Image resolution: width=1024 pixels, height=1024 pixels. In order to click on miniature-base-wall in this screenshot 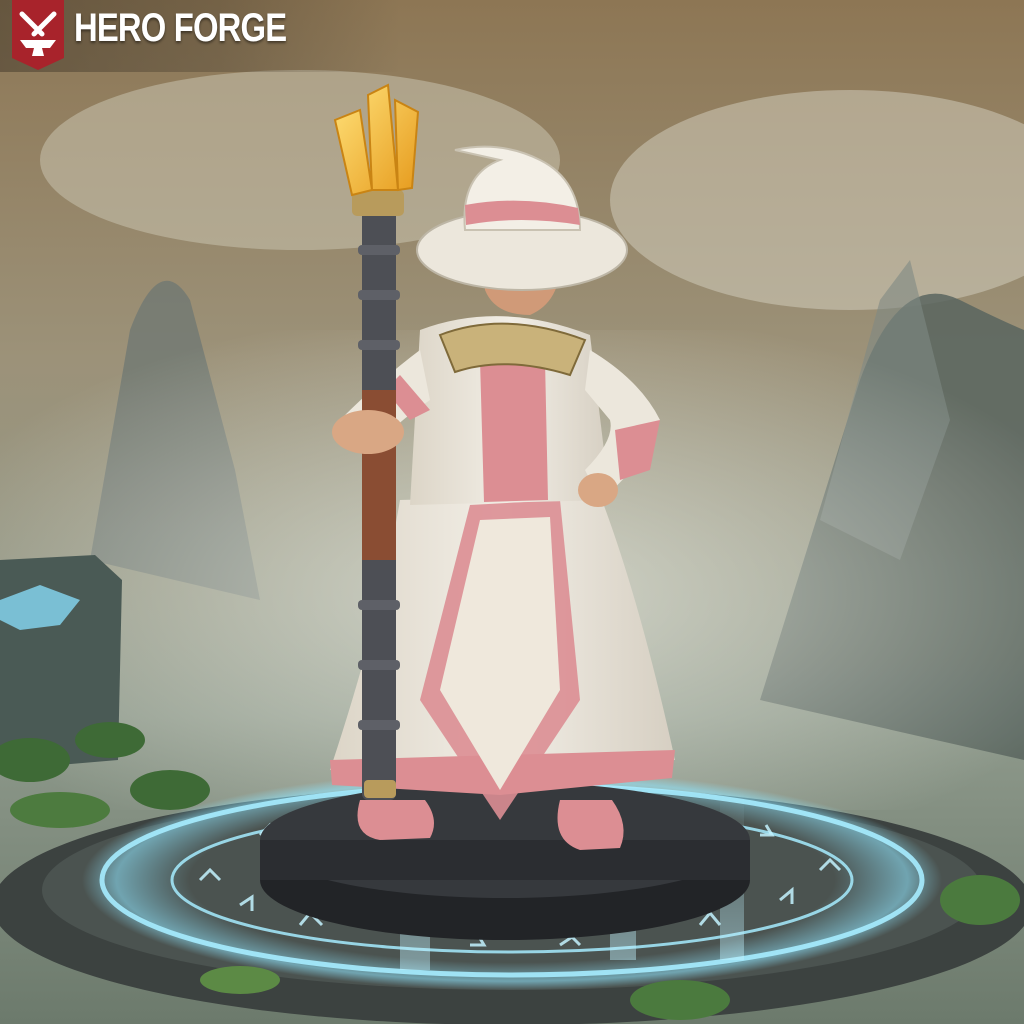, I will do `click(505, 860)`.